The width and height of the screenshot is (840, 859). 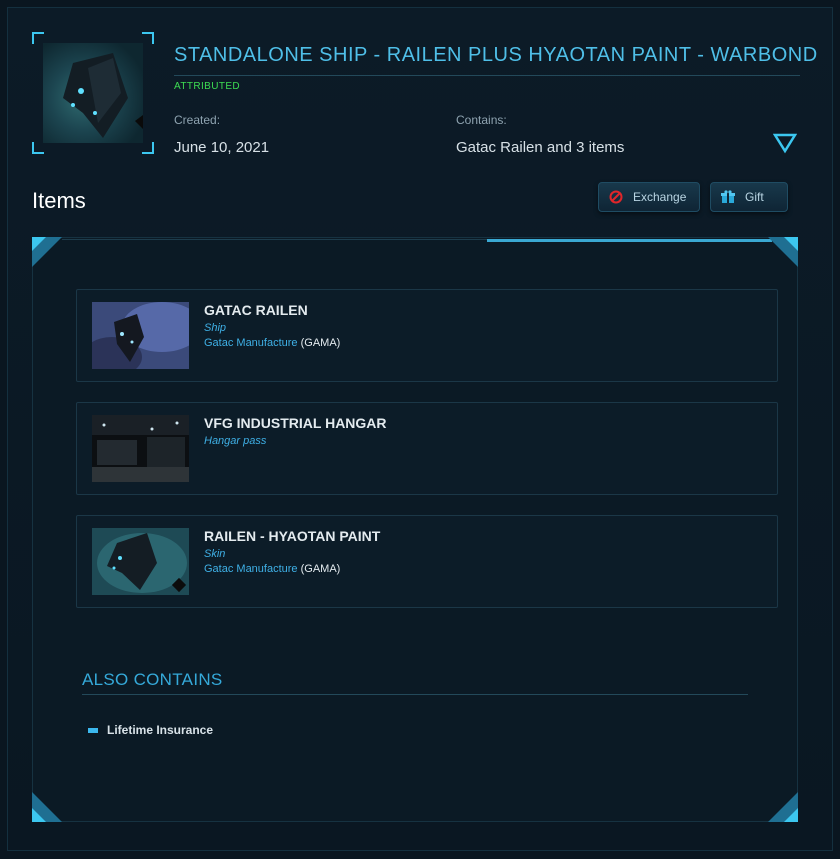 I want to click on forbidden-icon, so click(x=616, y=197).